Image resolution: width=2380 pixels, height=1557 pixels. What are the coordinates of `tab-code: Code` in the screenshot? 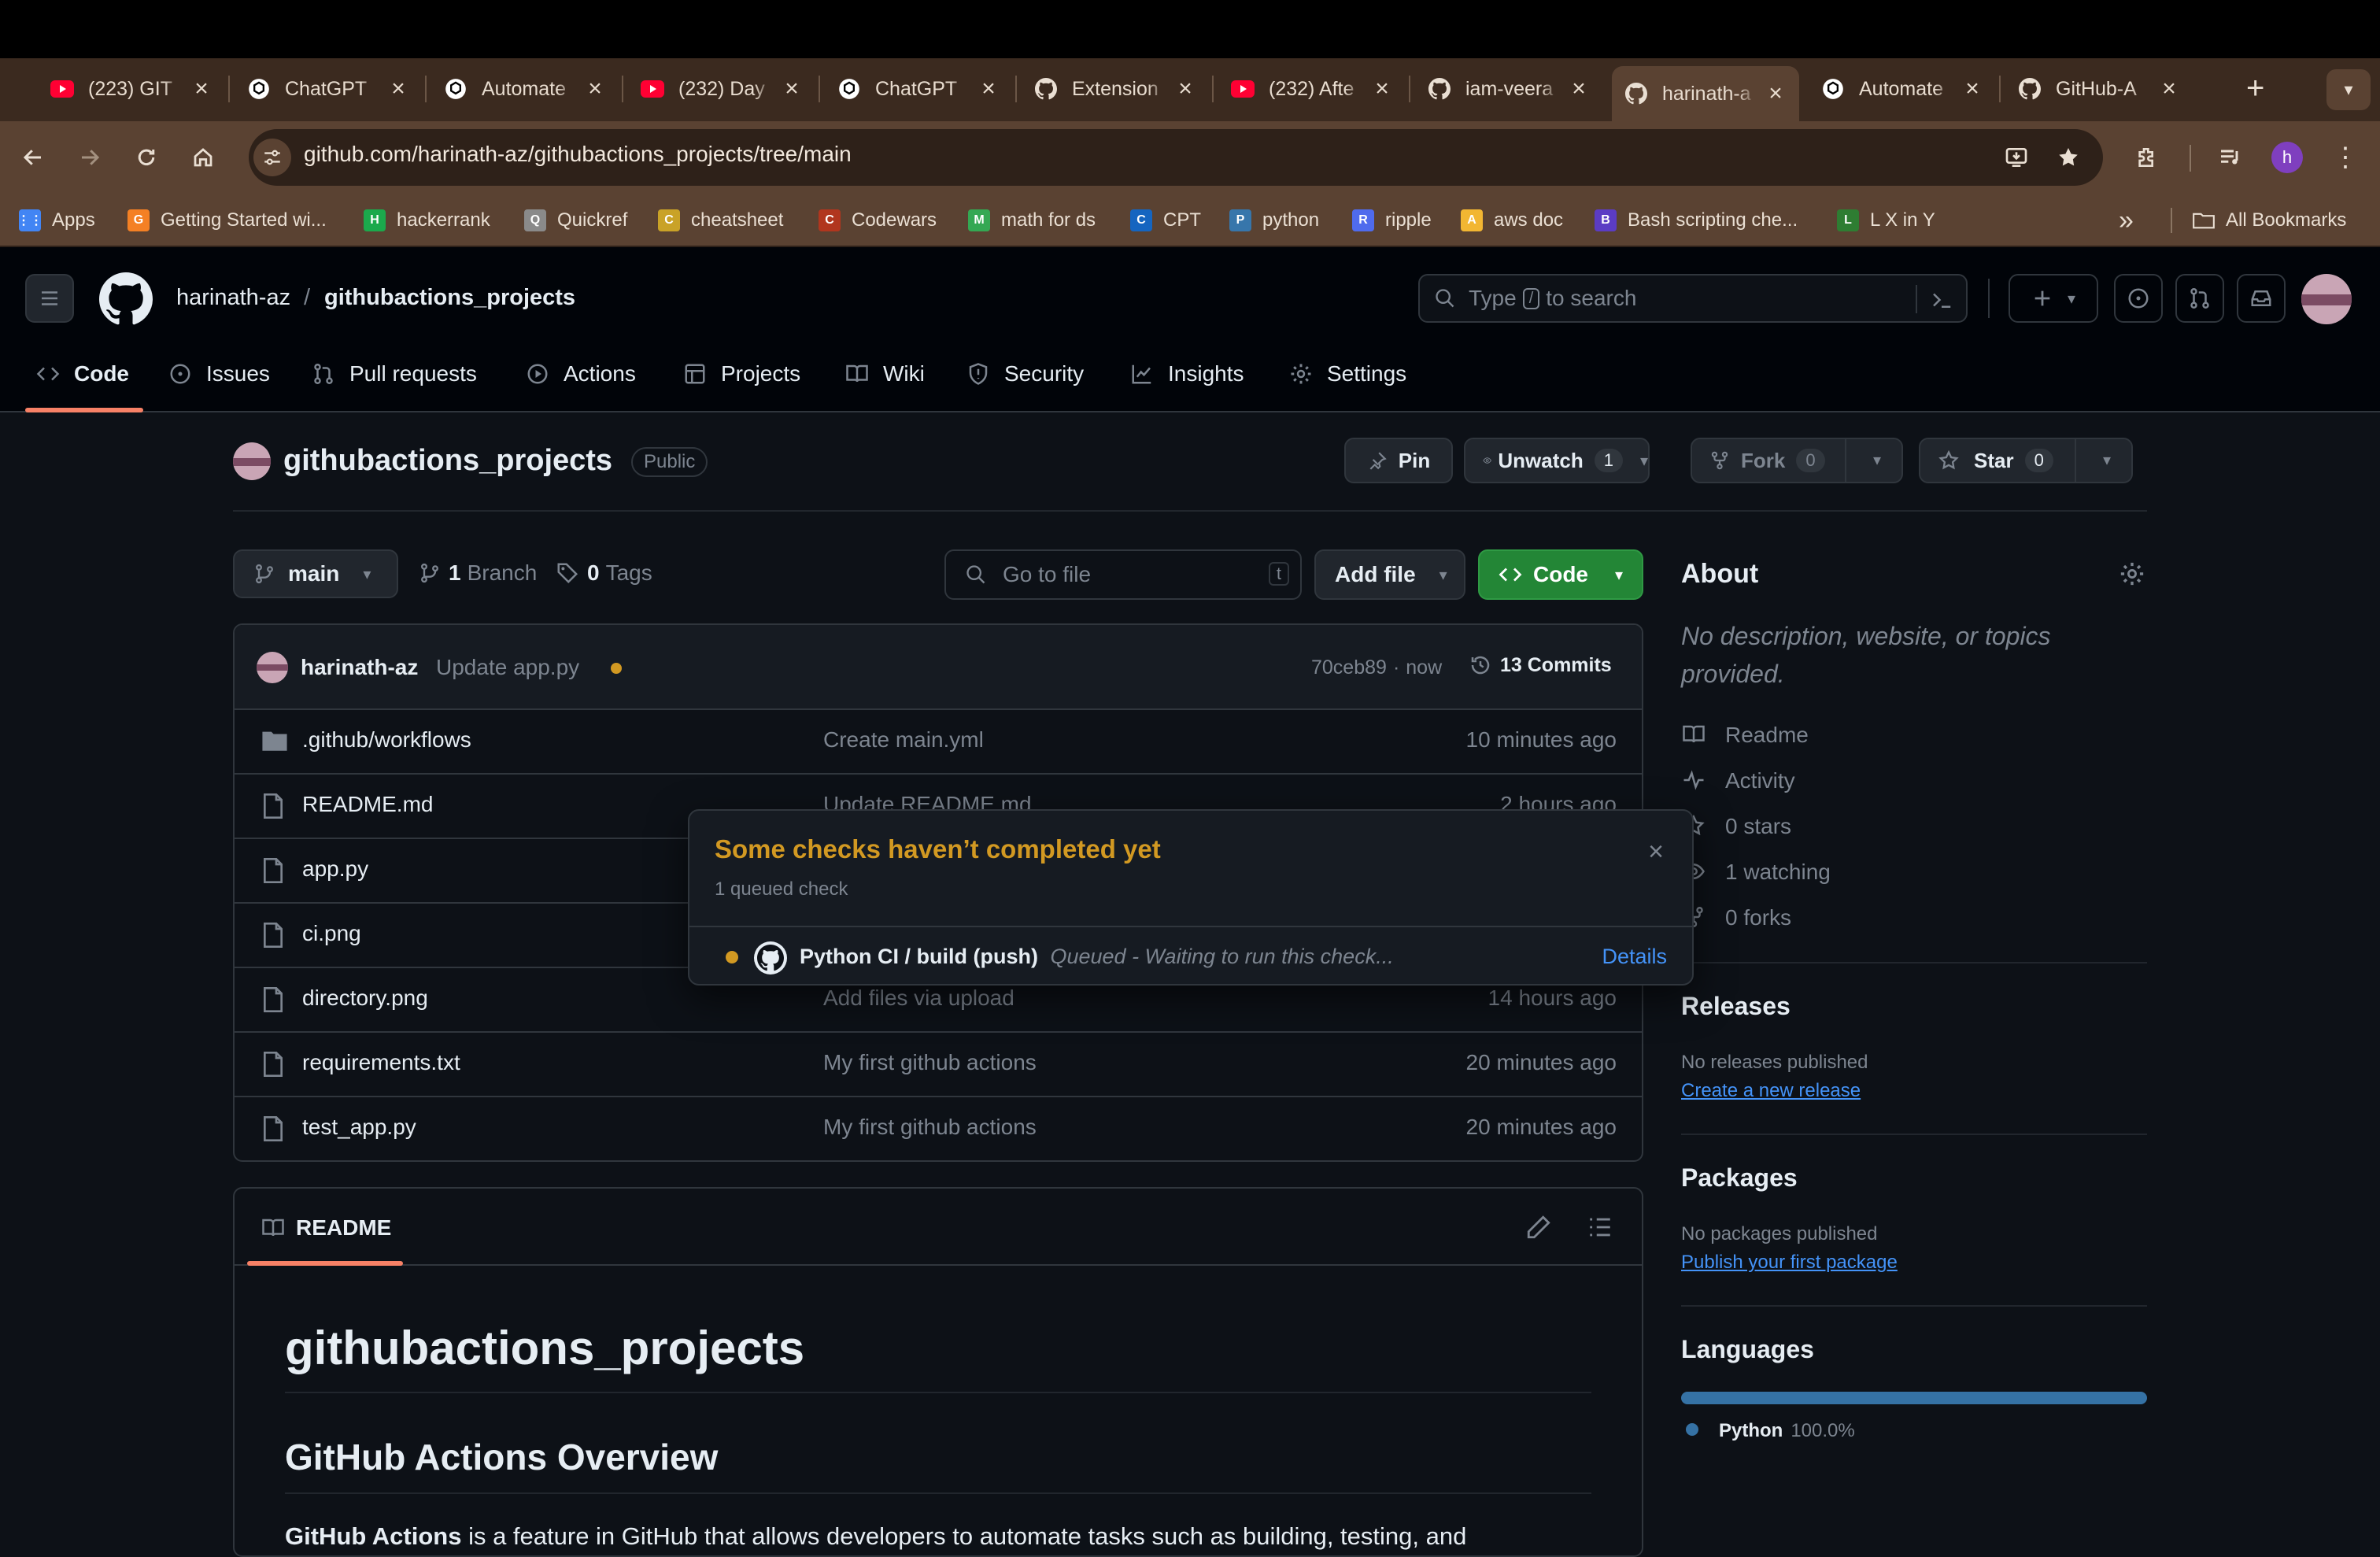 It's located at (82, 374).